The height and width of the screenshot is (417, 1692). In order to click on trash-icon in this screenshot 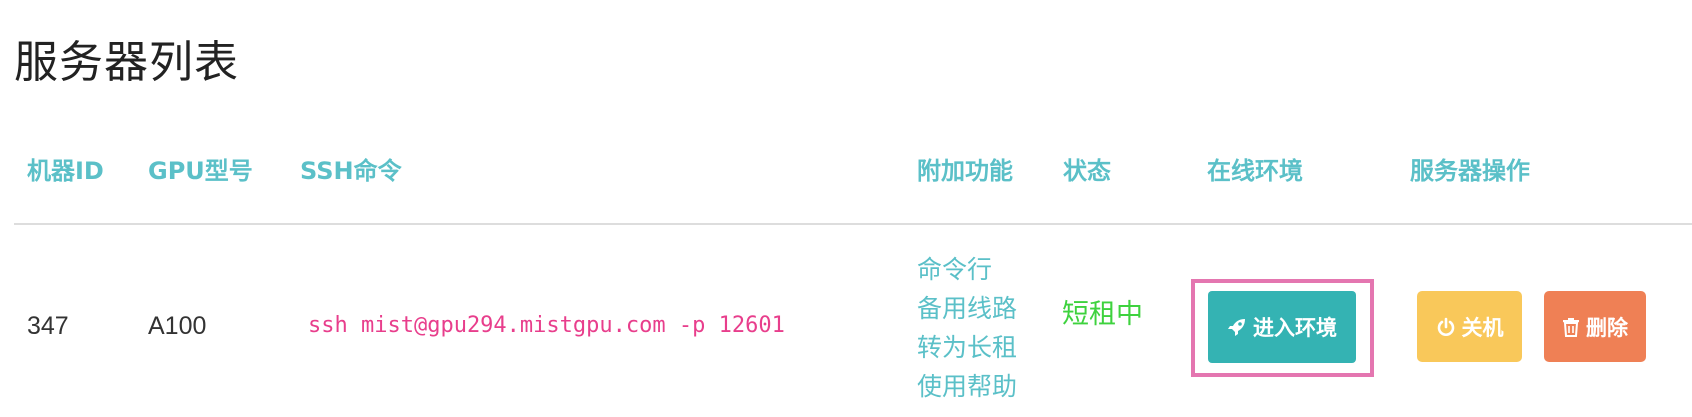, I will do `click(1571, 327)`.